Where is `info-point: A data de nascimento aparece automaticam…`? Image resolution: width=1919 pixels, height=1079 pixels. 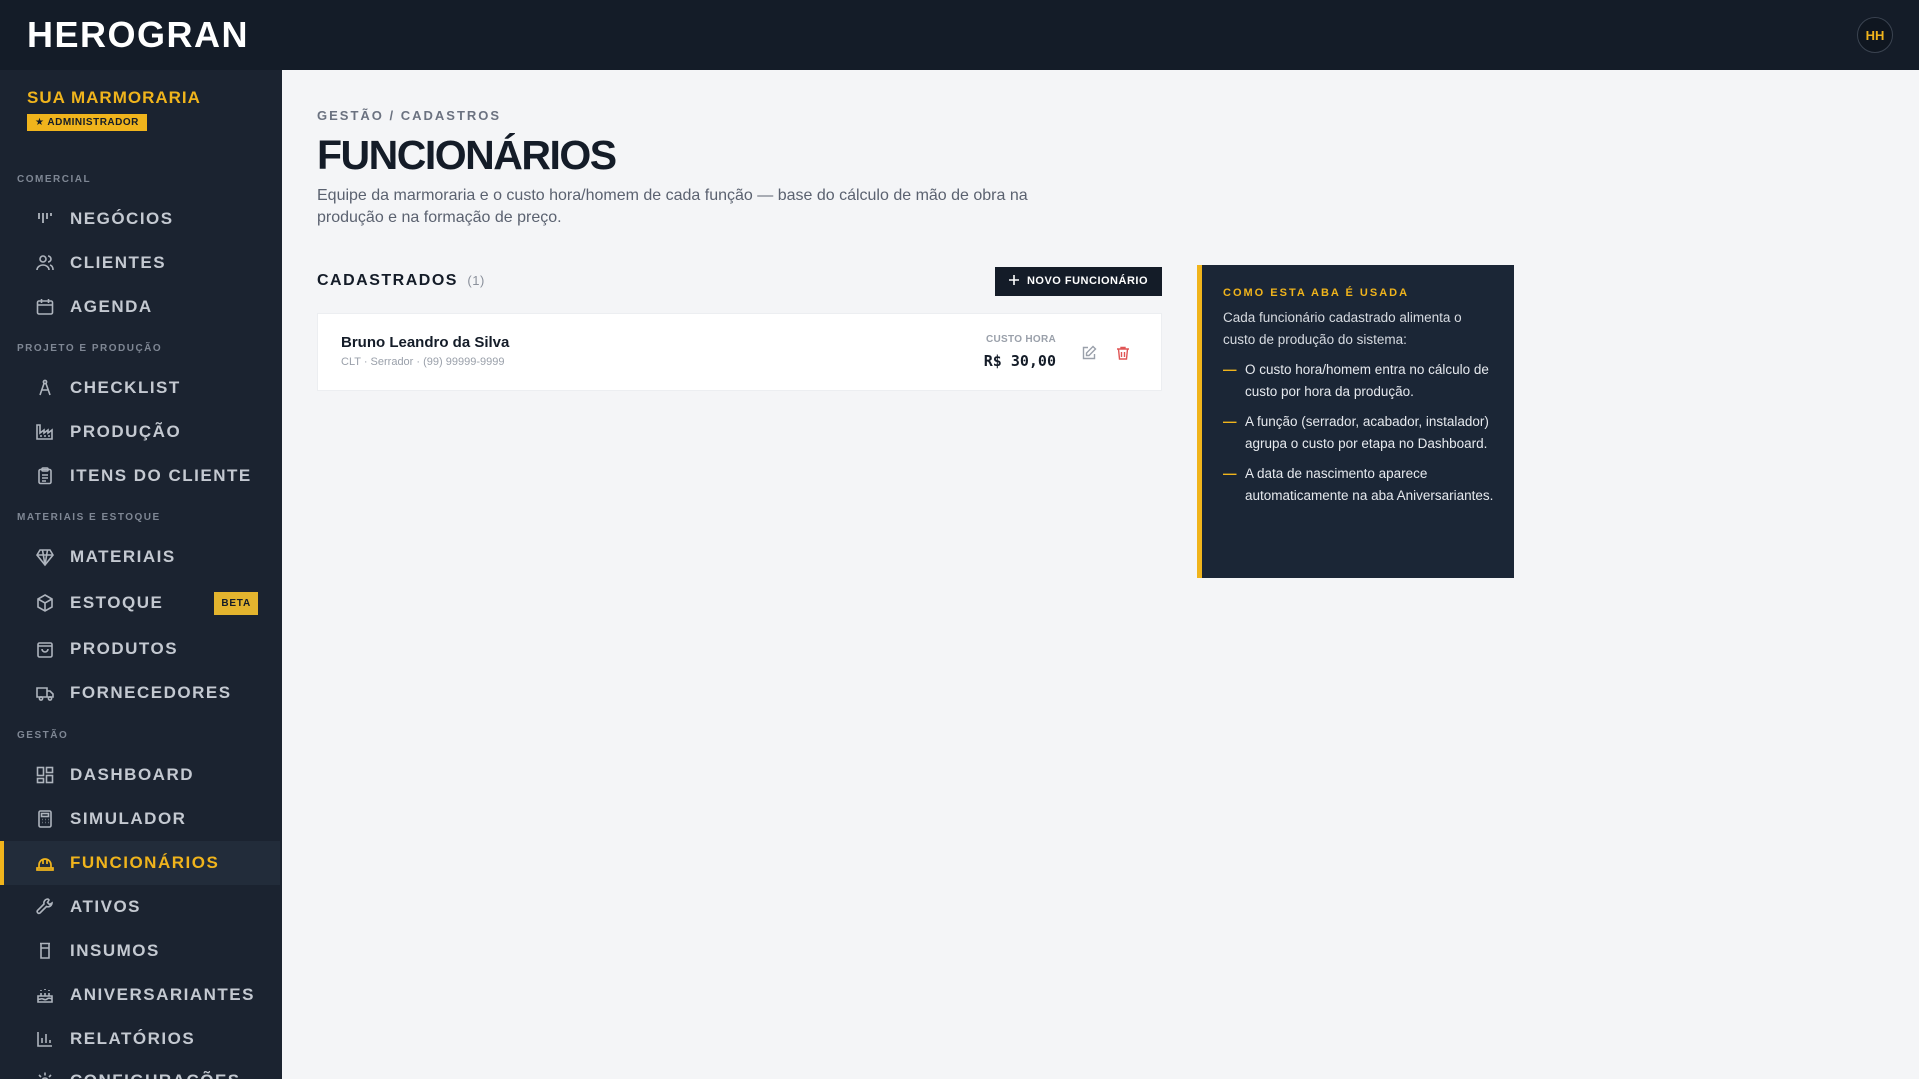
info-point: A data de nascimento aparece automaticam… is located at coordinates (1369, 484).